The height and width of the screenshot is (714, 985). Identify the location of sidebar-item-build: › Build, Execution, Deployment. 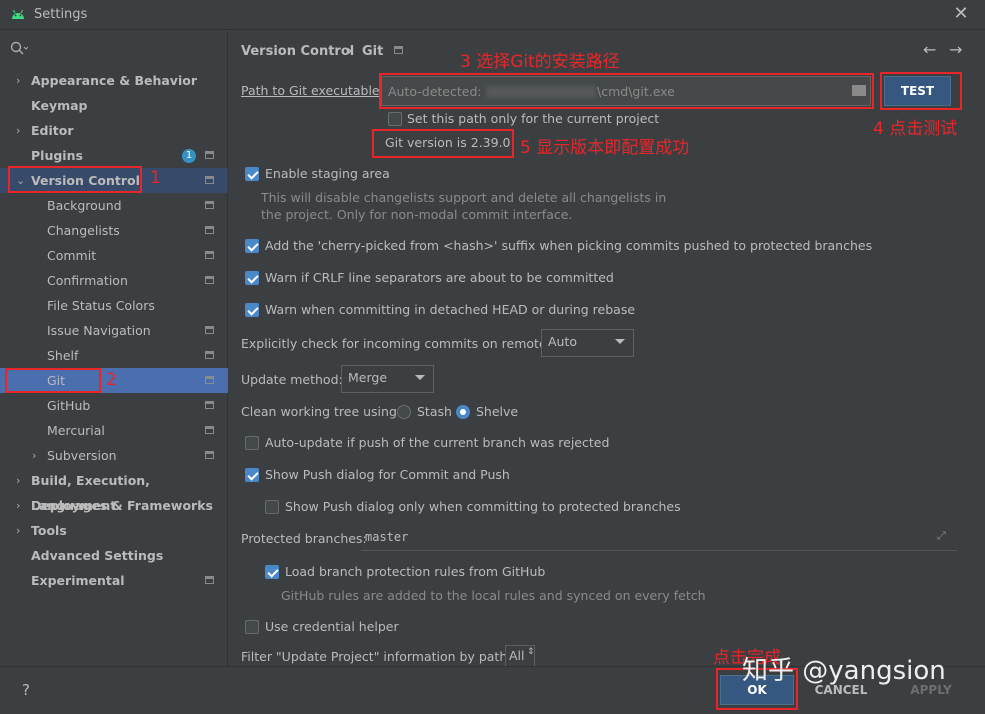
(114, 490).